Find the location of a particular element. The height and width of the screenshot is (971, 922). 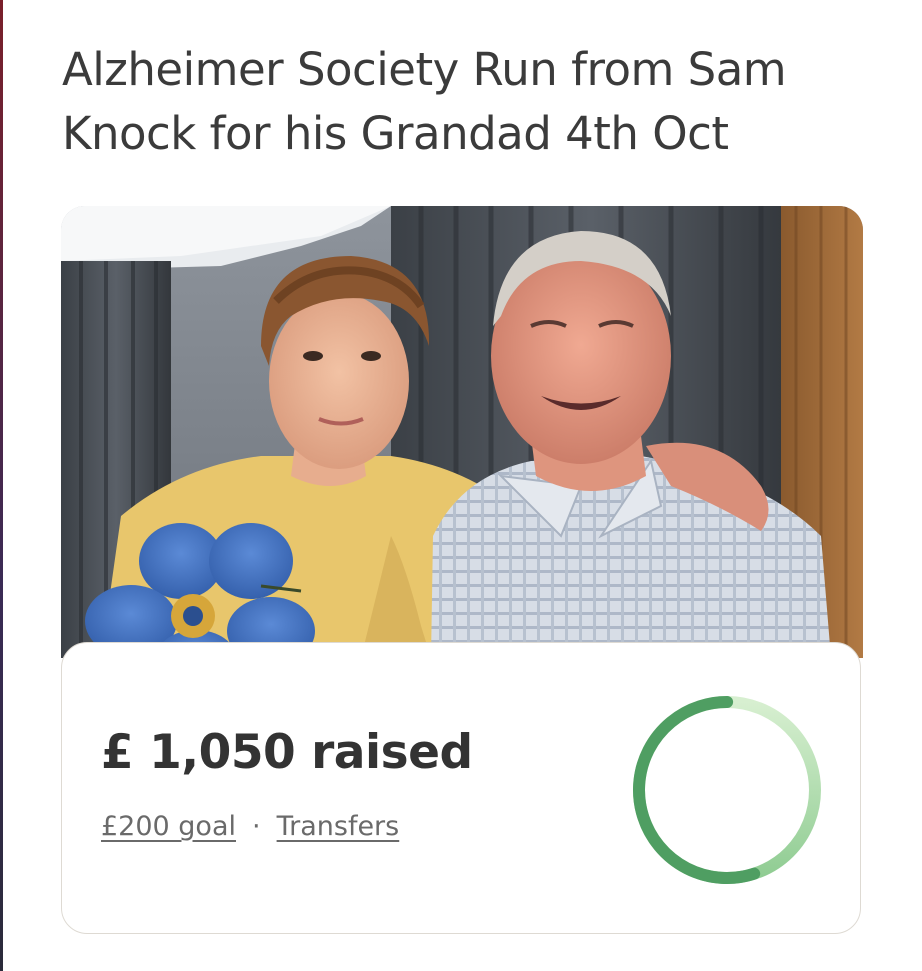

progress-meta: £200 goal · Transfers is located at coordinates (250, 826).